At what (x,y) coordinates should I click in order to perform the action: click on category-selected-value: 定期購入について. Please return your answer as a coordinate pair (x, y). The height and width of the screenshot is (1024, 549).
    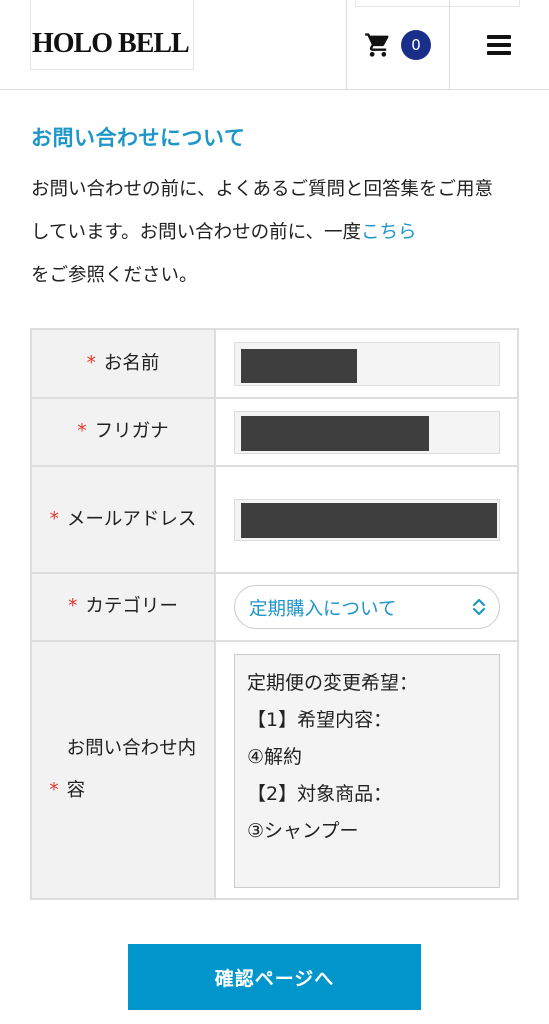
    Looking at the image, I should click on (323, 609).